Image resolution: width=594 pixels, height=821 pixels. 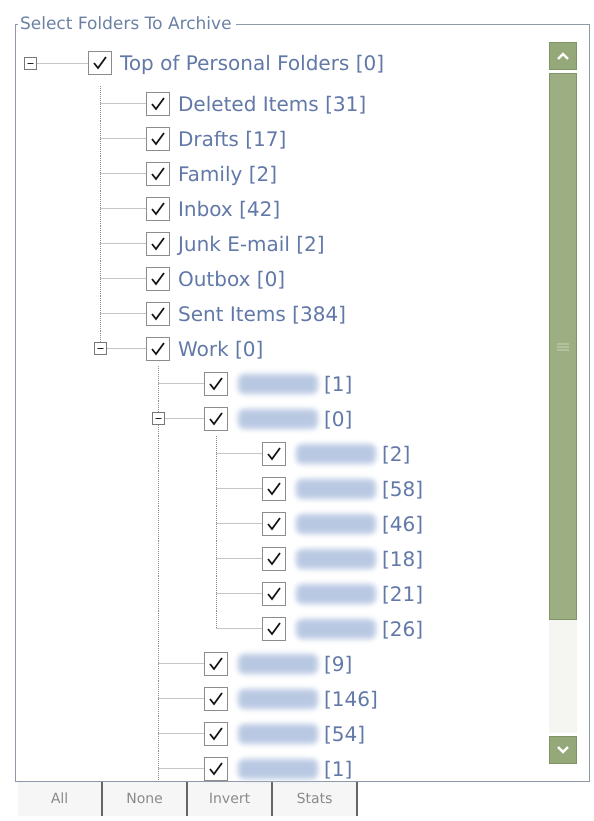 I want to click on action-button: None, so click(x=145, y=799).